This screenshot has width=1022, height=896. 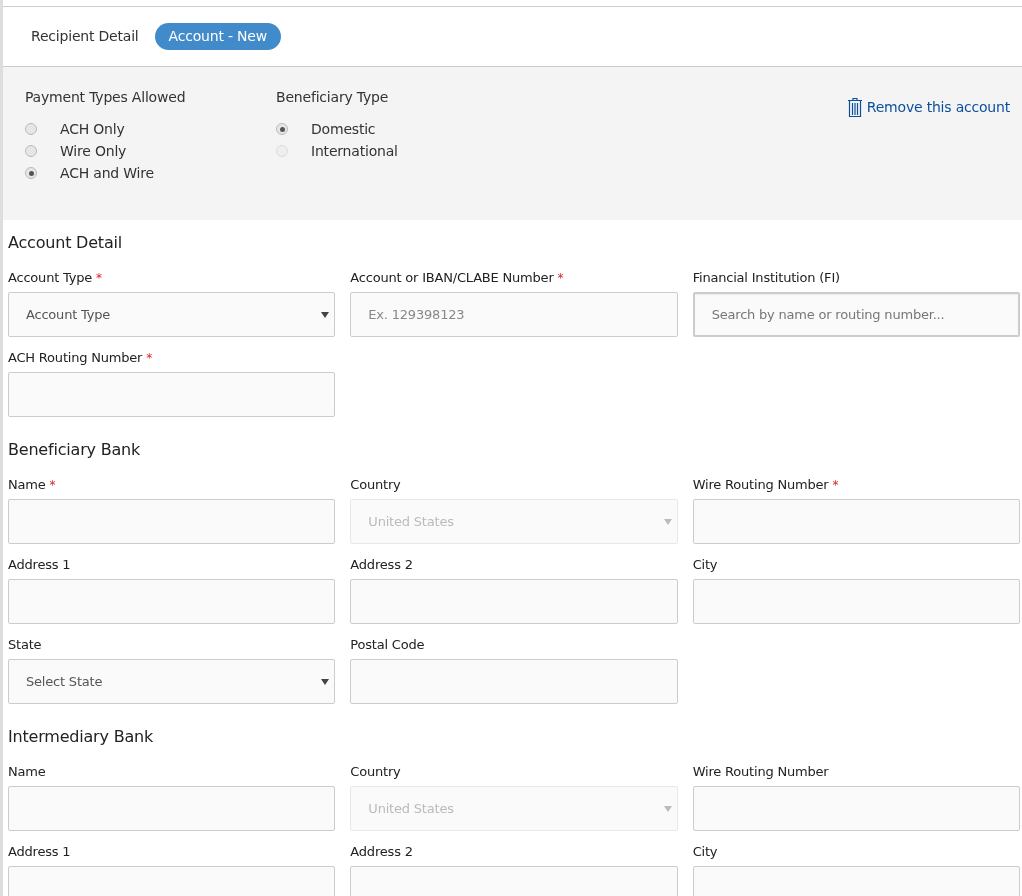 What do you see at coordinates (75, 358) in the screenshot?
I see `field-label: ACH Routing Number` at bounding box center [75, 358].